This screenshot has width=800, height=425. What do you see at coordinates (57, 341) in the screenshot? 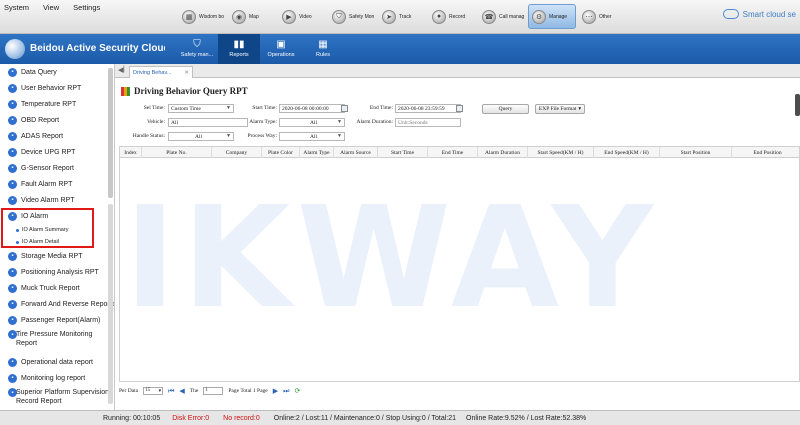
I see `sidebar-item: ▪ Tire Pressure Monitoring Report` at bounding box center [57, 341].